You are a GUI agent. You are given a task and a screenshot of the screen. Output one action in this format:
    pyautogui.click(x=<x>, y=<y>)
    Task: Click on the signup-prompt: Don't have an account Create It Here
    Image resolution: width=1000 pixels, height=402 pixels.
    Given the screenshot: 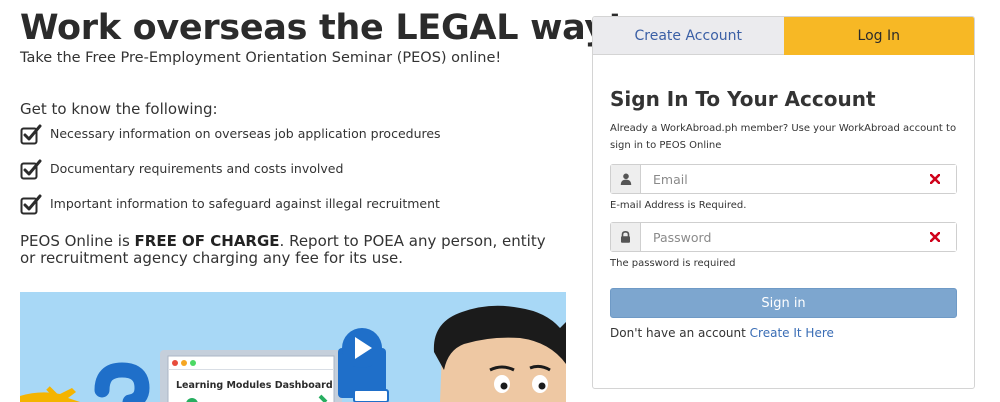 What is the action you would take?
    pyautogui.click(x=783, y=333)
    